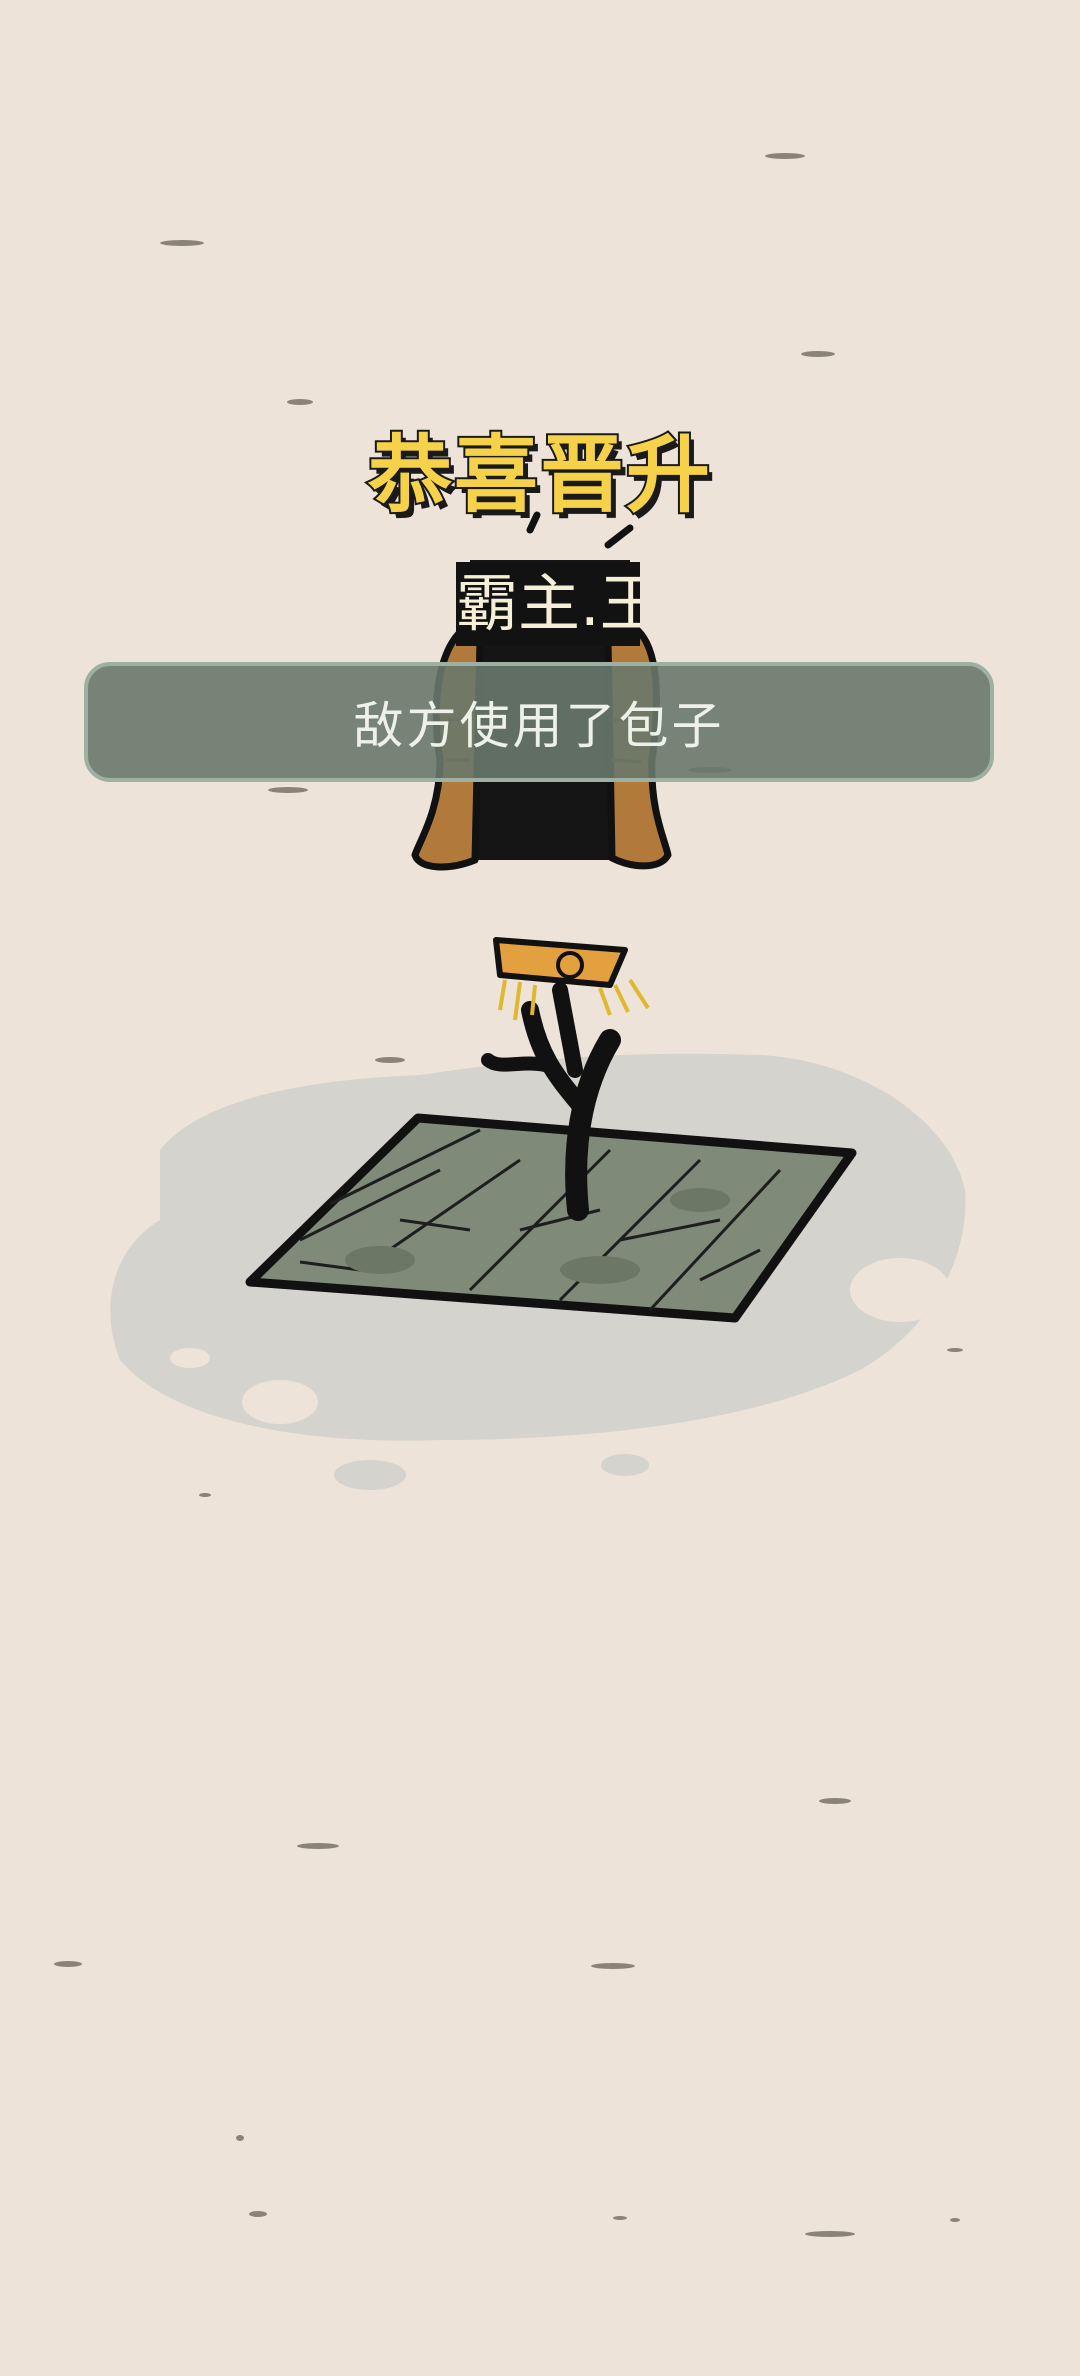 The image size is (1080, 2376). I want to click on character-name-label: 霸主.王, so click(548, 604).